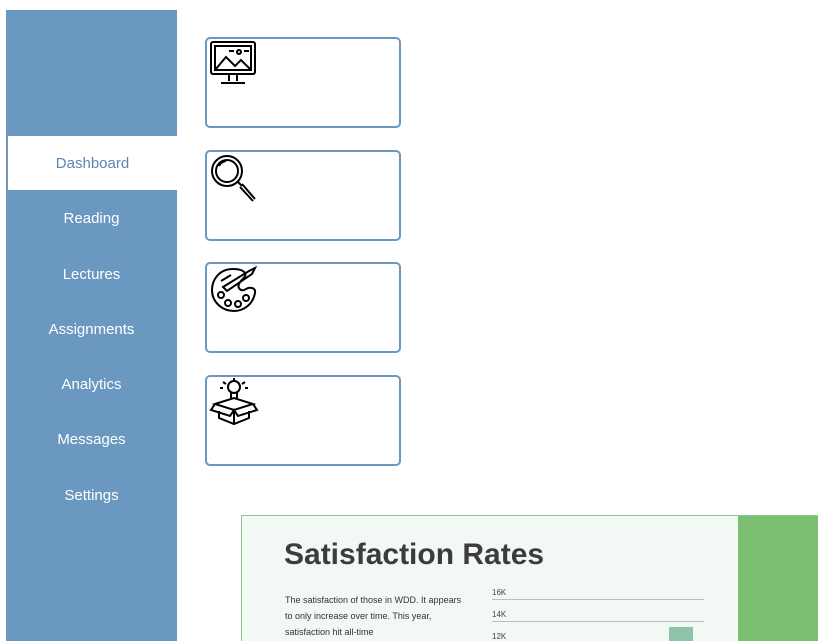  What do you see at coordinates (234, 290) in the screenshot?
I see `palette-icon` at bounding box center [234, 290].